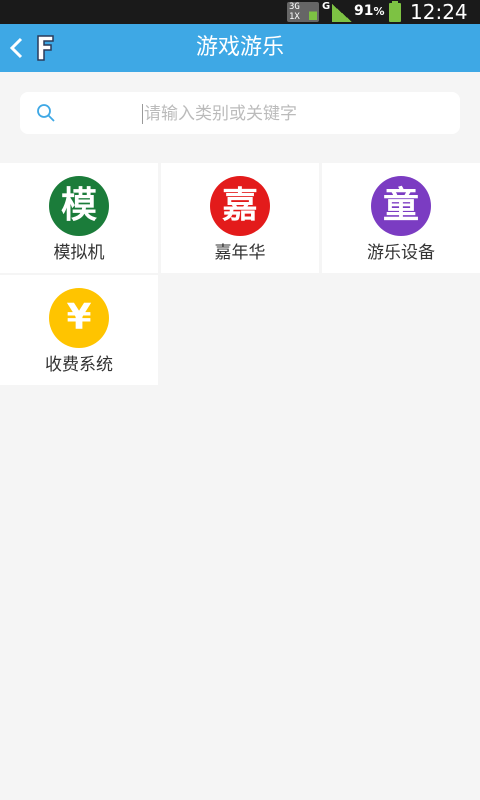 The image size is (480, 800). Describe the element at coordinates (294, 114) in the screenshot. I see `search-input` at that location.